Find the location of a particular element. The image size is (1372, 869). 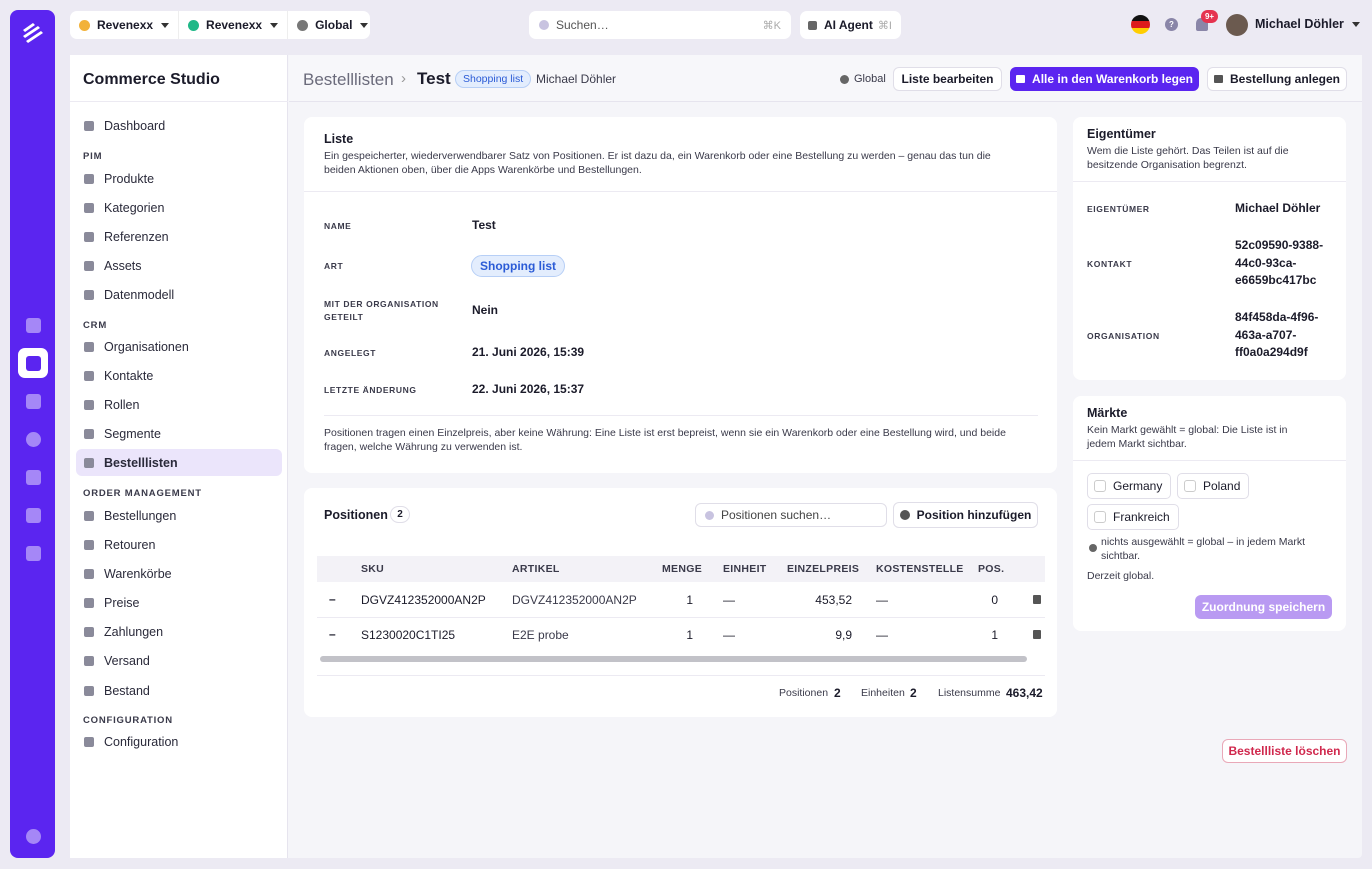

cell-pos: 0 is located at coordinates (994, 600).